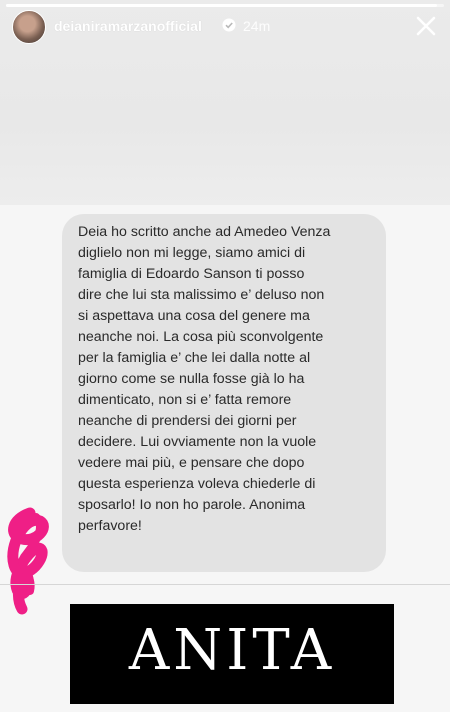  What do you see at coordinates (225, 584) in the screenshot?
I see `divider` at bounding box center [225, 584].